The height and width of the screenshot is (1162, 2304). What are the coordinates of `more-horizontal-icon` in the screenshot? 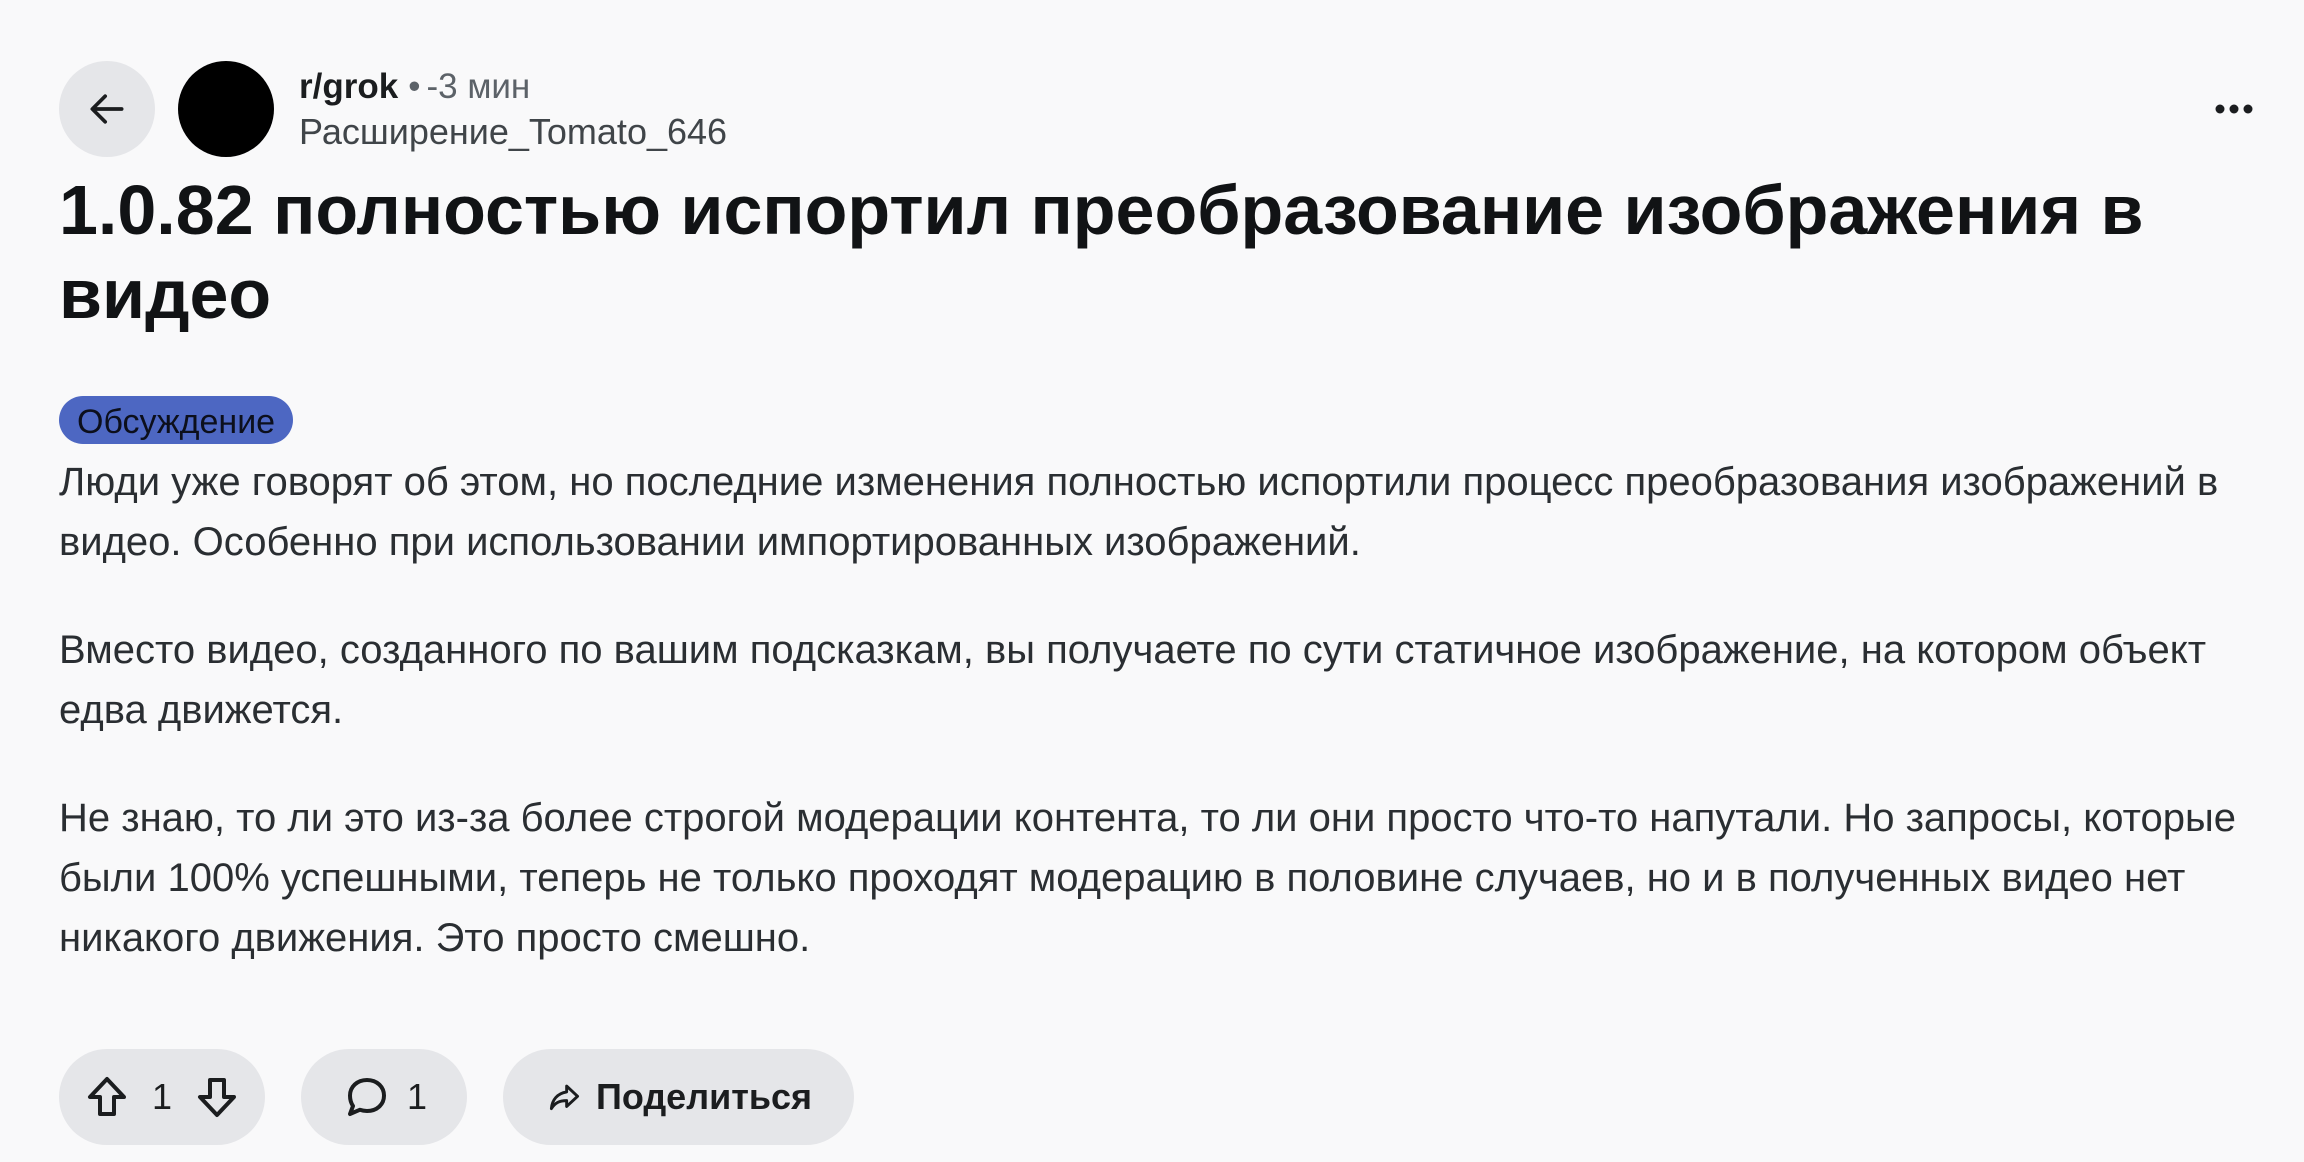 It's located at (2234, 109).